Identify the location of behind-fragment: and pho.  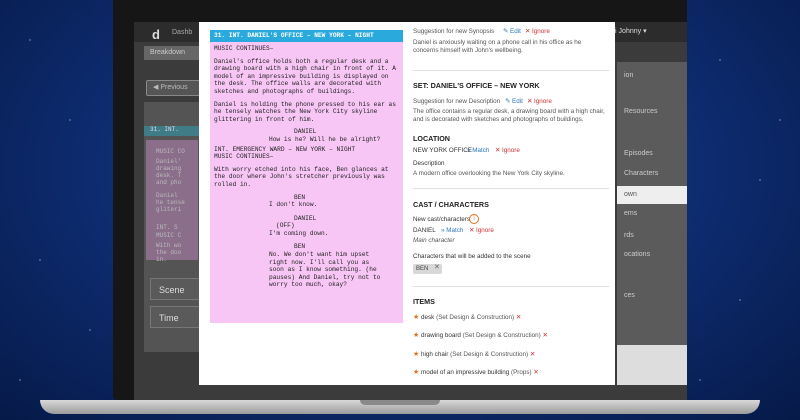
(169, 182).